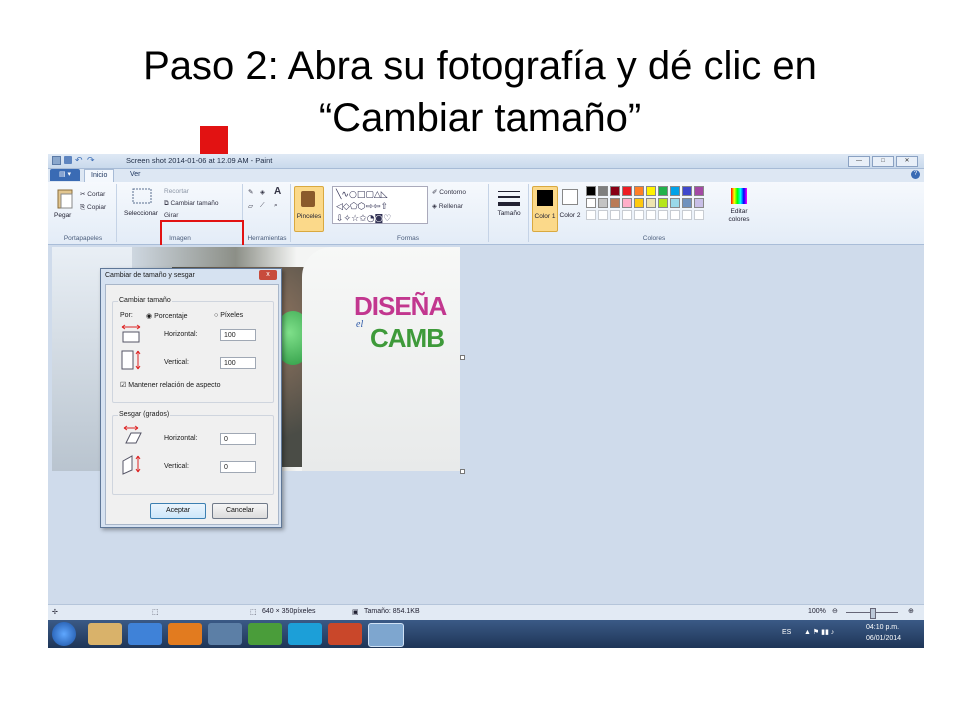 The width and height of the screenshot is (960, 720). What do you see at coordinates (167, 316) in the screenshot?
I see `percent-radio: ◉ Porcentaje` at bounding box center [167, 316].